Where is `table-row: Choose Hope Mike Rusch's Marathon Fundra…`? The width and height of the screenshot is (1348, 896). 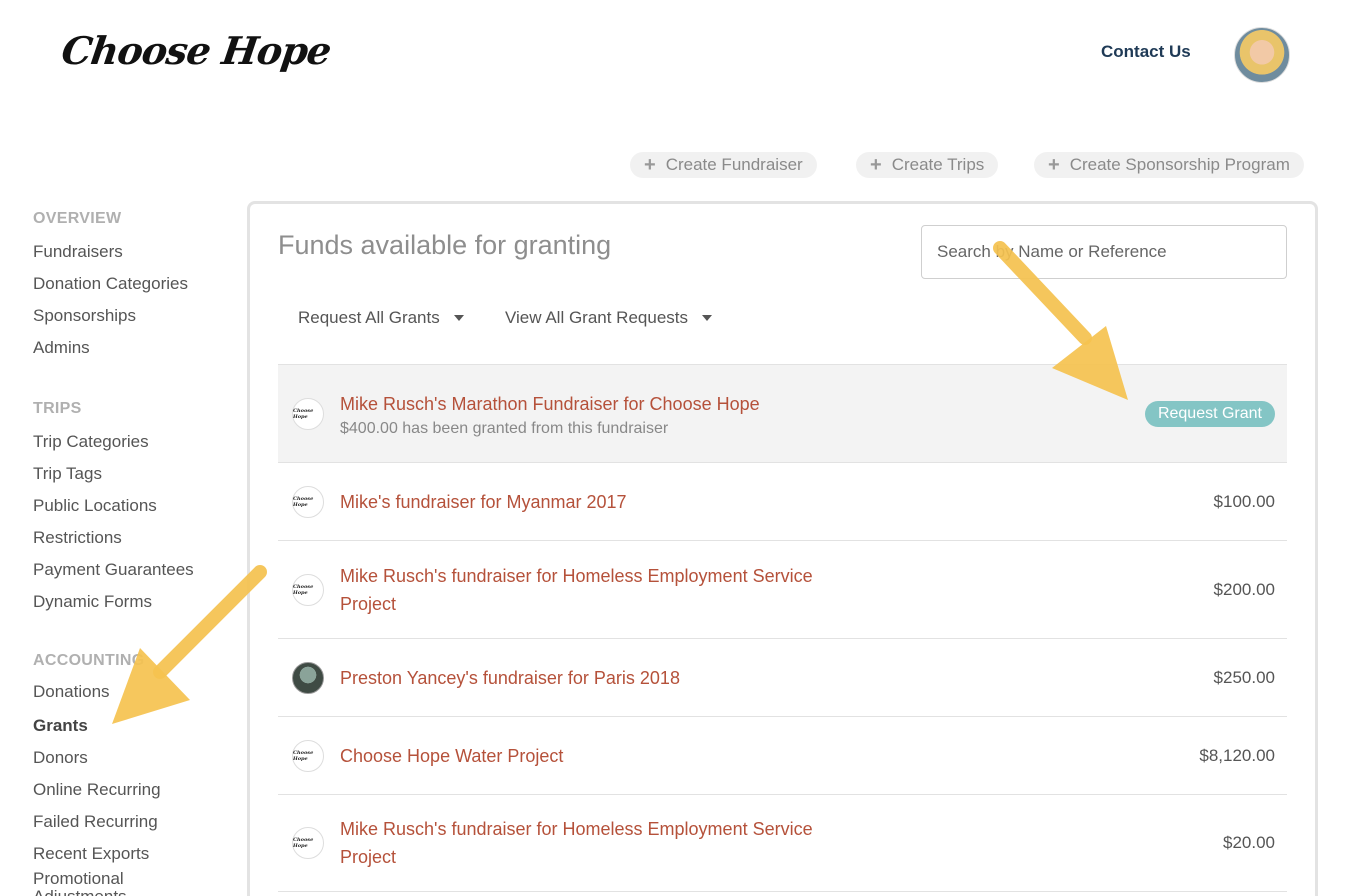 table-row: Choose Hope Mike Rusch's Marathon Fundra… is located at coordinates (782, 413).